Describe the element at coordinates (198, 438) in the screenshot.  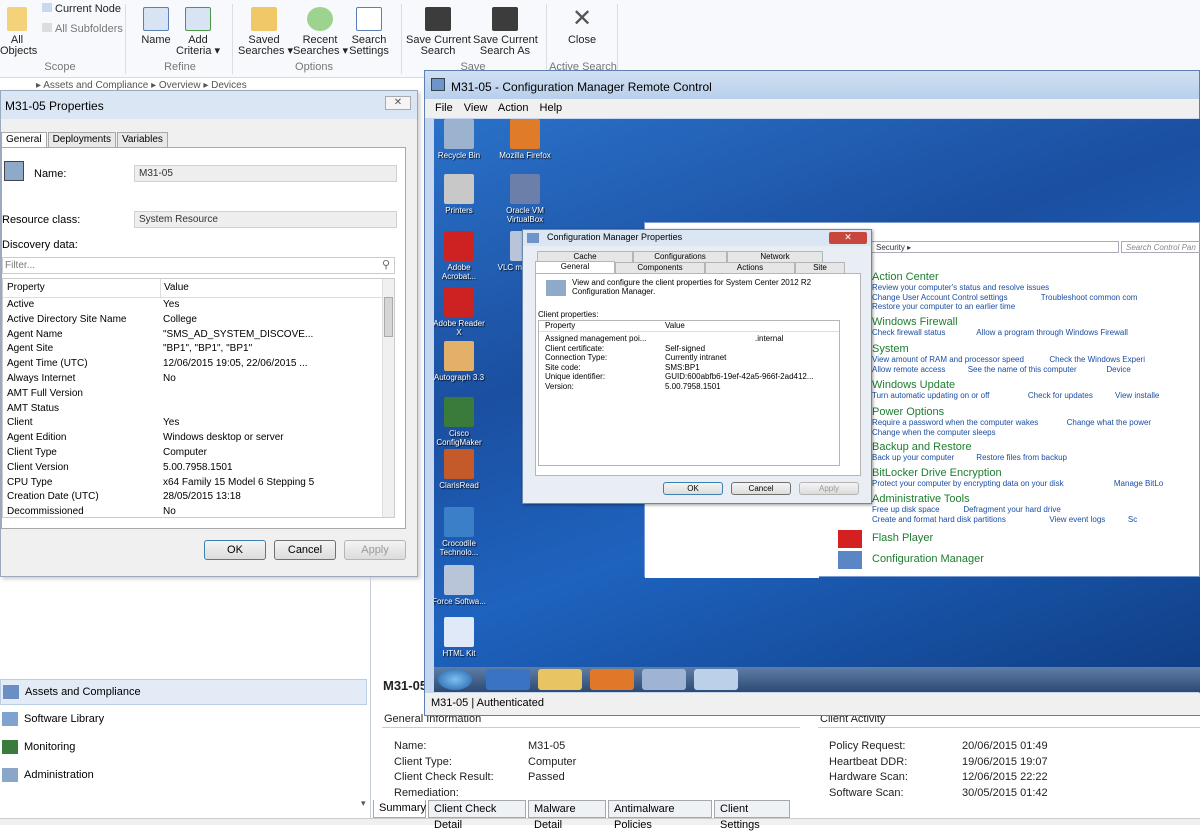
I see `table-row: Agent Edition Windows desktop or server` at that location.